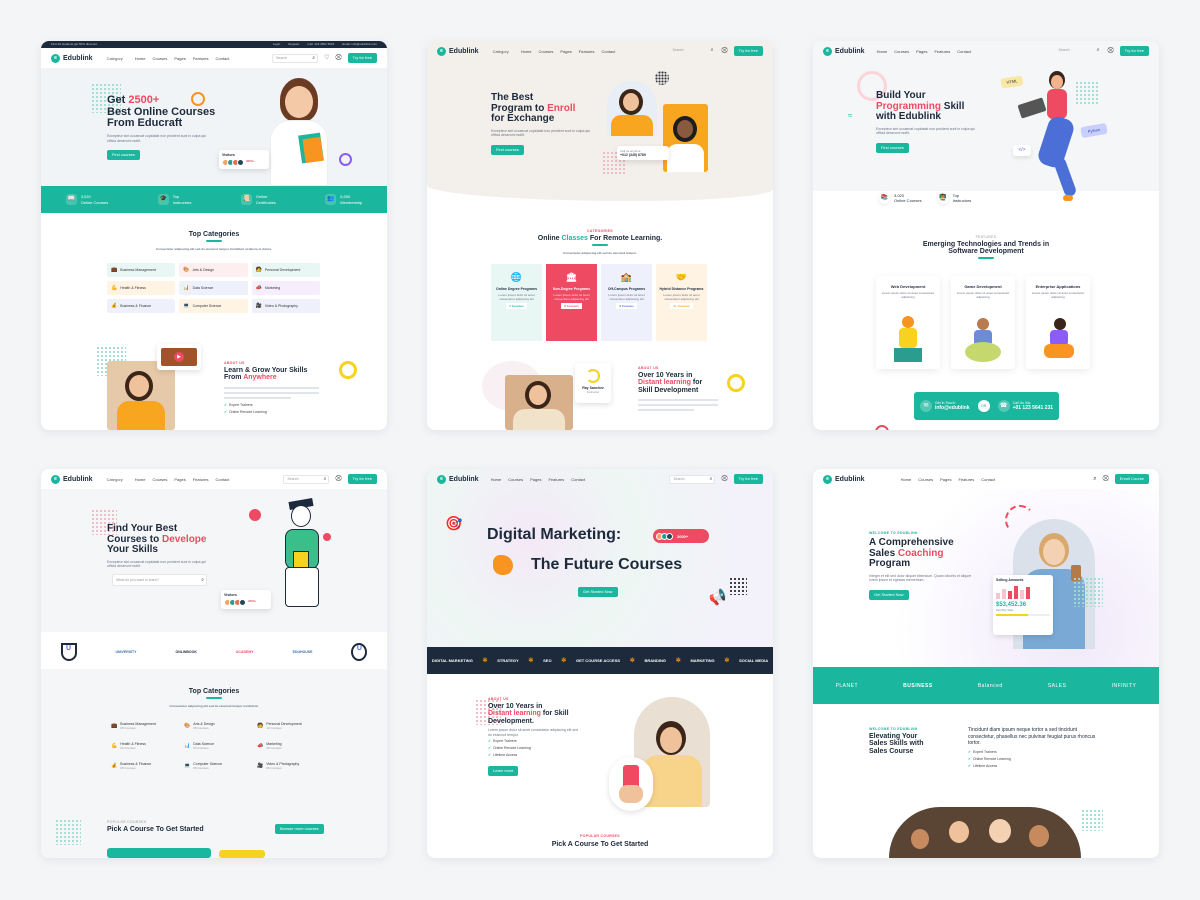  I want to click on category-item: 📊 Data Science 04 Courses, so click(213, 746).